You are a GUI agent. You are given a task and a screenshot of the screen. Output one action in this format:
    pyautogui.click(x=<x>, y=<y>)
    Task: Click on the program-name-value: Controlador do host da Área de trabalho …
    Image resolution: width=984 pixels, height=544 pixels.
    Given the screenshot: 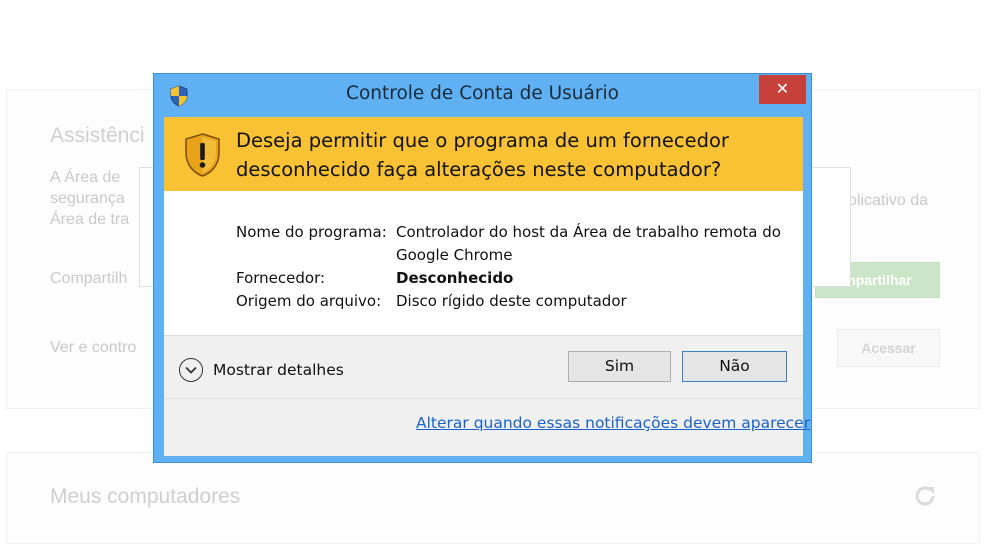 What is the action you would take?
    pyautogui.click(x=588, y=243)
    